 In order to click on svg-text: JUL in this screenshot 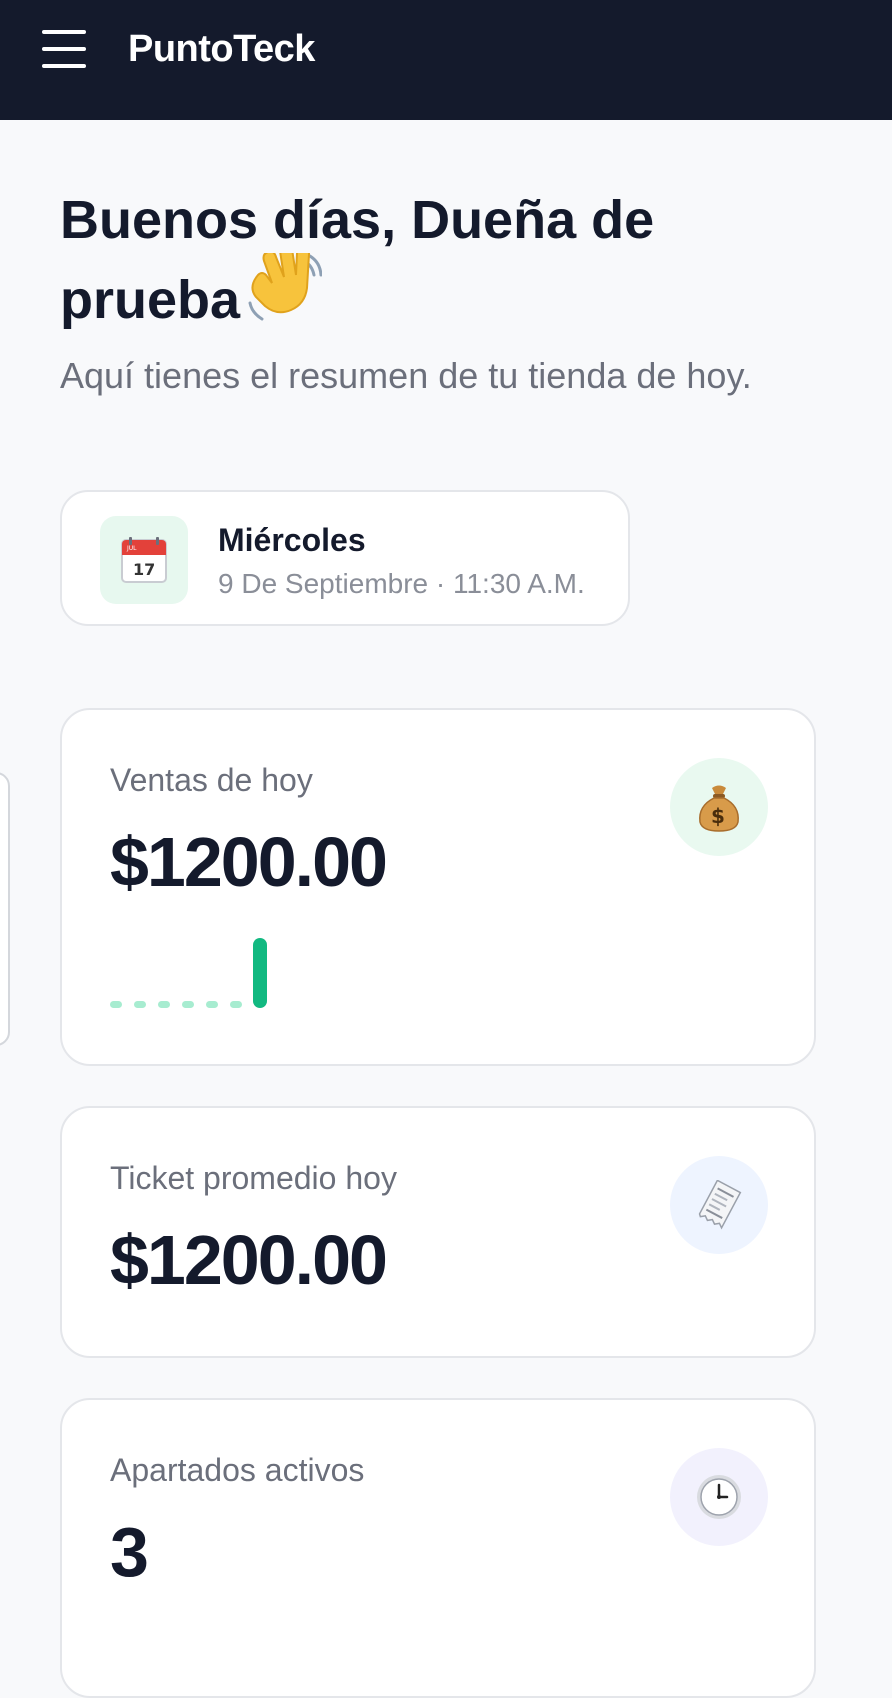, I will do `click(131, 548)`.